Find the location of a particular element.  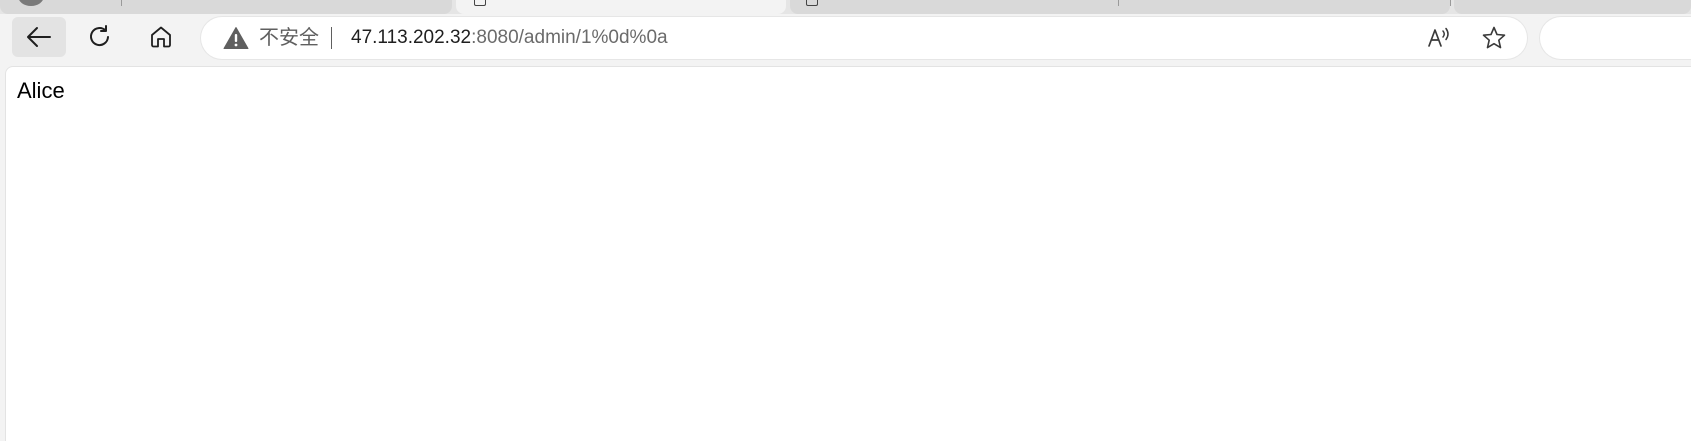

url-text: 47.113.202.32:8080/admin/1%0d%0a is located at coordinates (509, 38).